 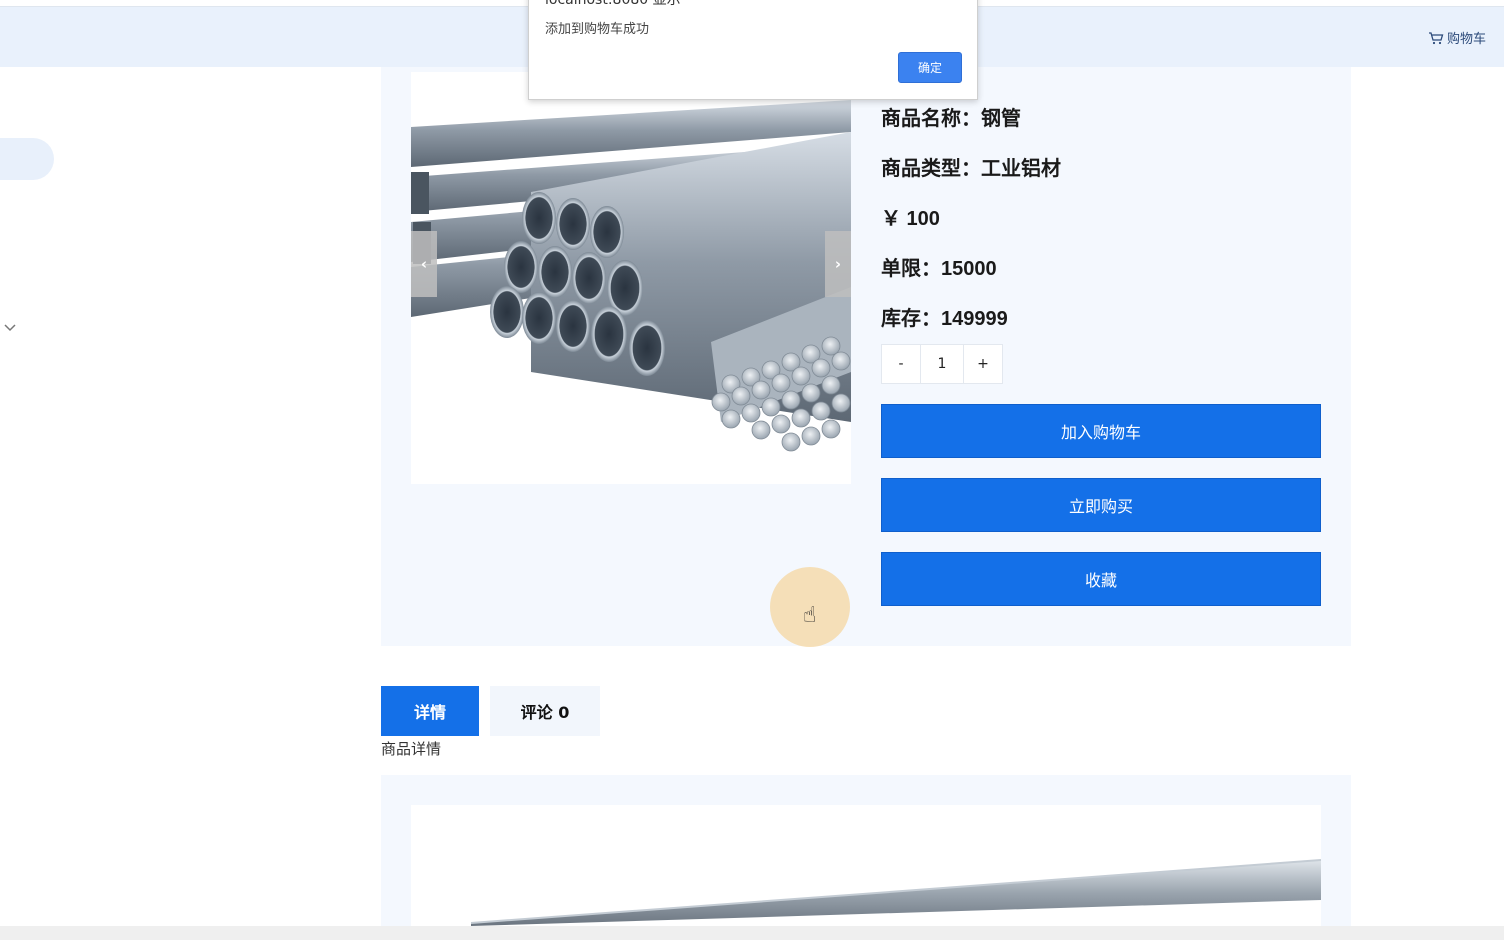 What do you see at coordinates (613, 4) in the screenshot?
I see `dialog-title: localhost:8080 显示` at bounding box center [613, 4].